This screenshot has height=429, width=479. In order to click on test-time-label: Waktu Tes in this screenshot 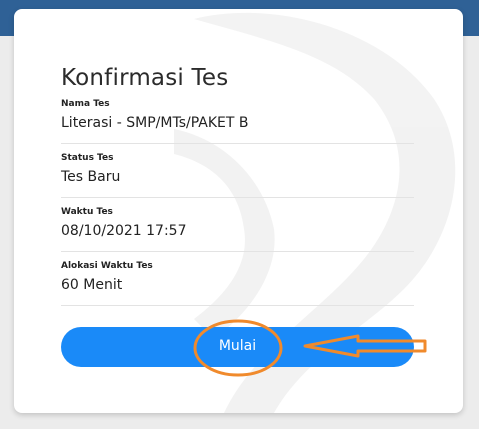, I will do `click(87, 212)`.